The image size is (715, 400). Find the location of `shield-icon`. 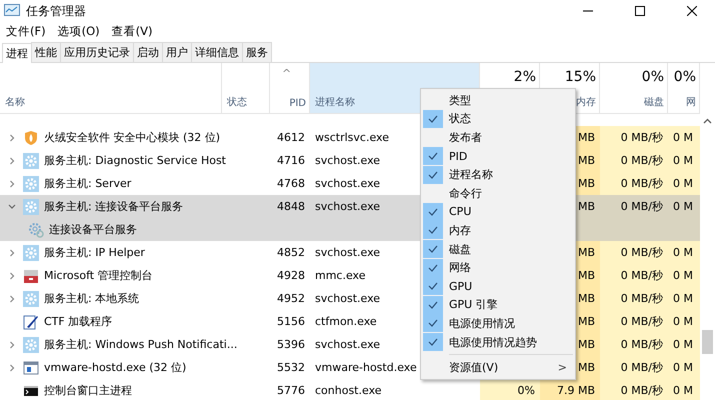

shield-icon is located at coordinates (31, 138).